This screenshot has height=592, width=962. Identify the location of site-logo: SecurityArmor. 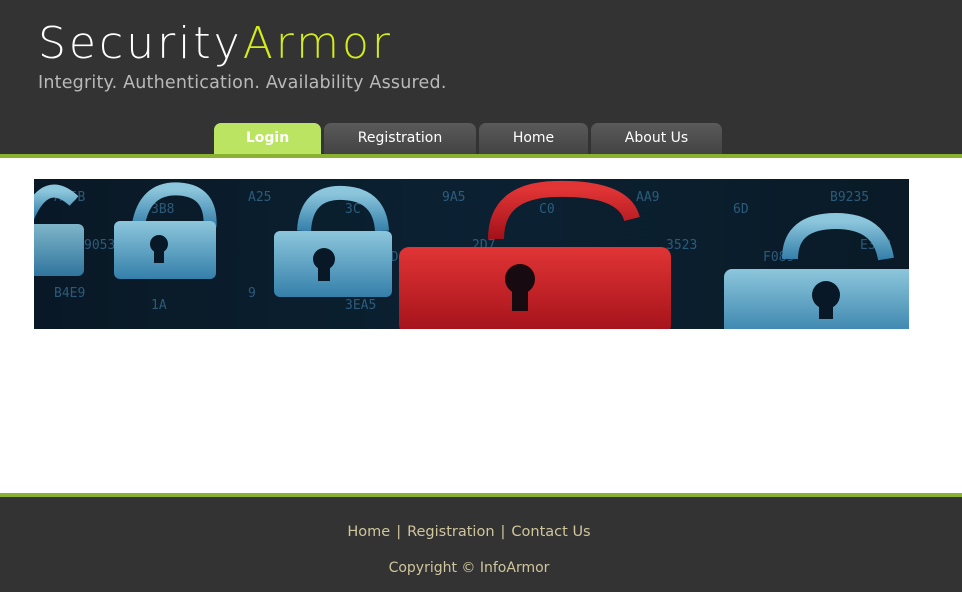
(215, 44).